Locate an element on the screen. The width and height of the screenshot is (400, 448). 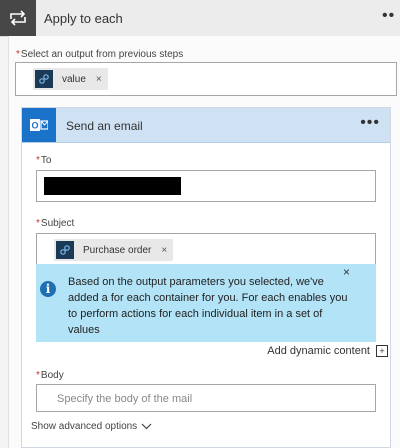
add-icon: + is located at coordinates (382, 351).